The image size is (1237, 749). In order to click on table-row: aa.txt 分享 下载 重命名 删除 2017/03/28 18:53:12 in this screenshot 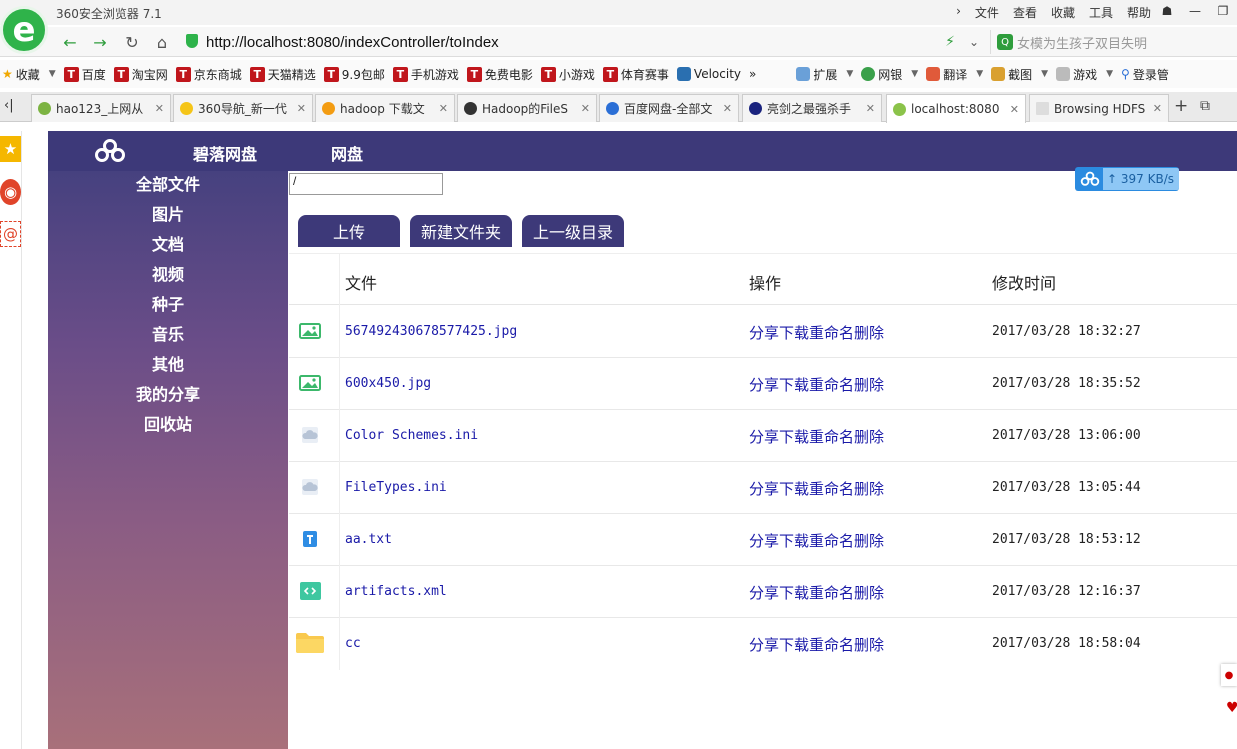, I will do `click(763, 540)`.